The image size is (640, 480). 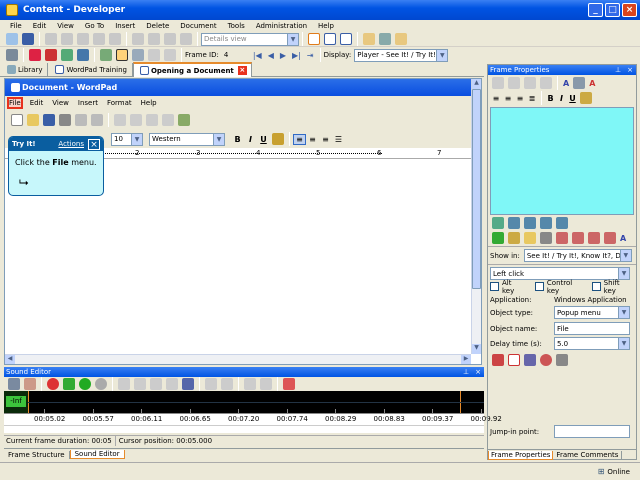 What do you see at coordinates (612, 10) in the screenshot?
I see `maximize-icon: □` at bounding box center [612, 10].